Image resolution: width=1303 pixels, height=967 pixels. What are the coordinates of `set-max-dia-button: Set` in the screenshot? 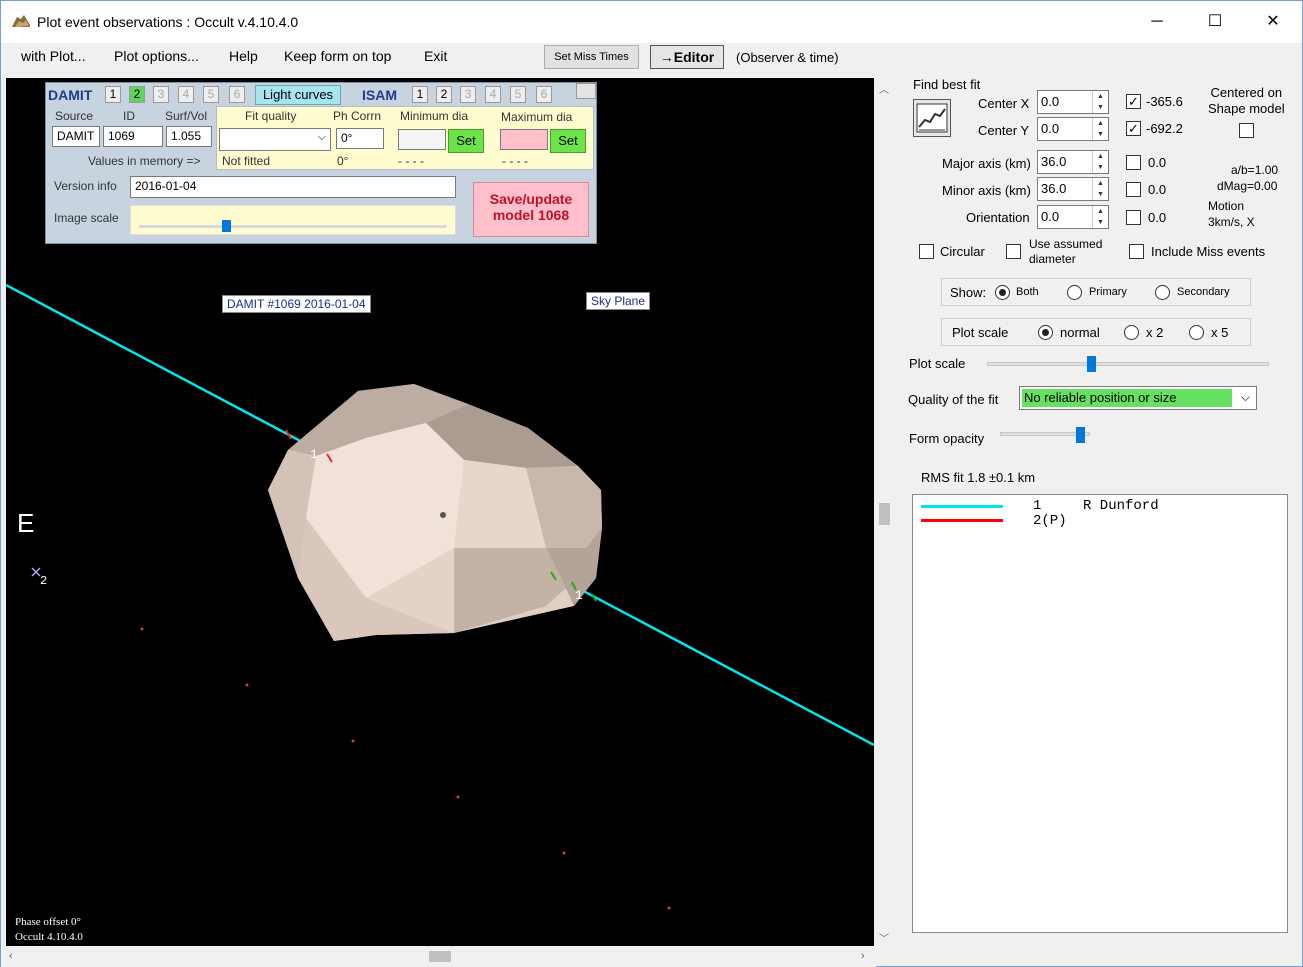 It's located at (568, 141).